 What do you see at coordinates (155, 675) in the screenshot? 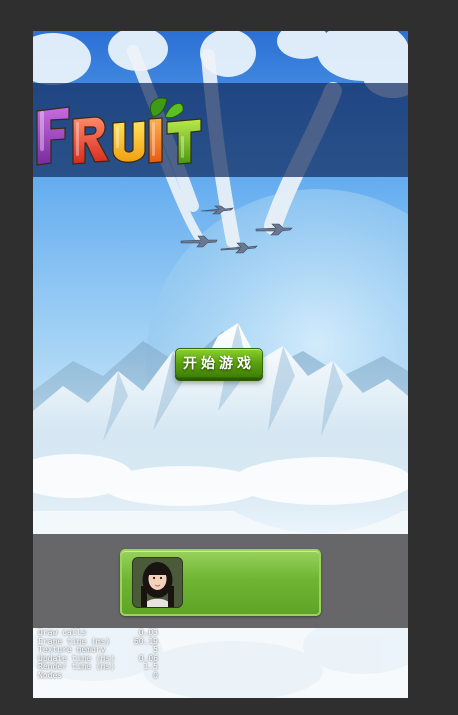
I see `stat-value: 0` at bounding box center [155, 675].